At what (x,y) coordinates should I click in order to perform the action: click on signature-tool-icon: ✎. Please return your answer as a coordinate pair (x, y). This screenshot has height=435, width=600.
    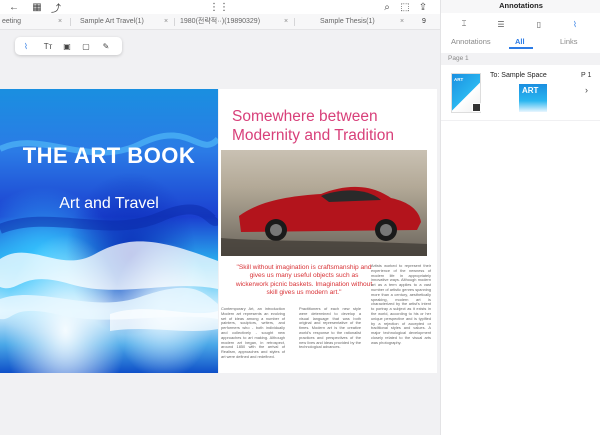
    Looking at the image, I should click on (106, 46).